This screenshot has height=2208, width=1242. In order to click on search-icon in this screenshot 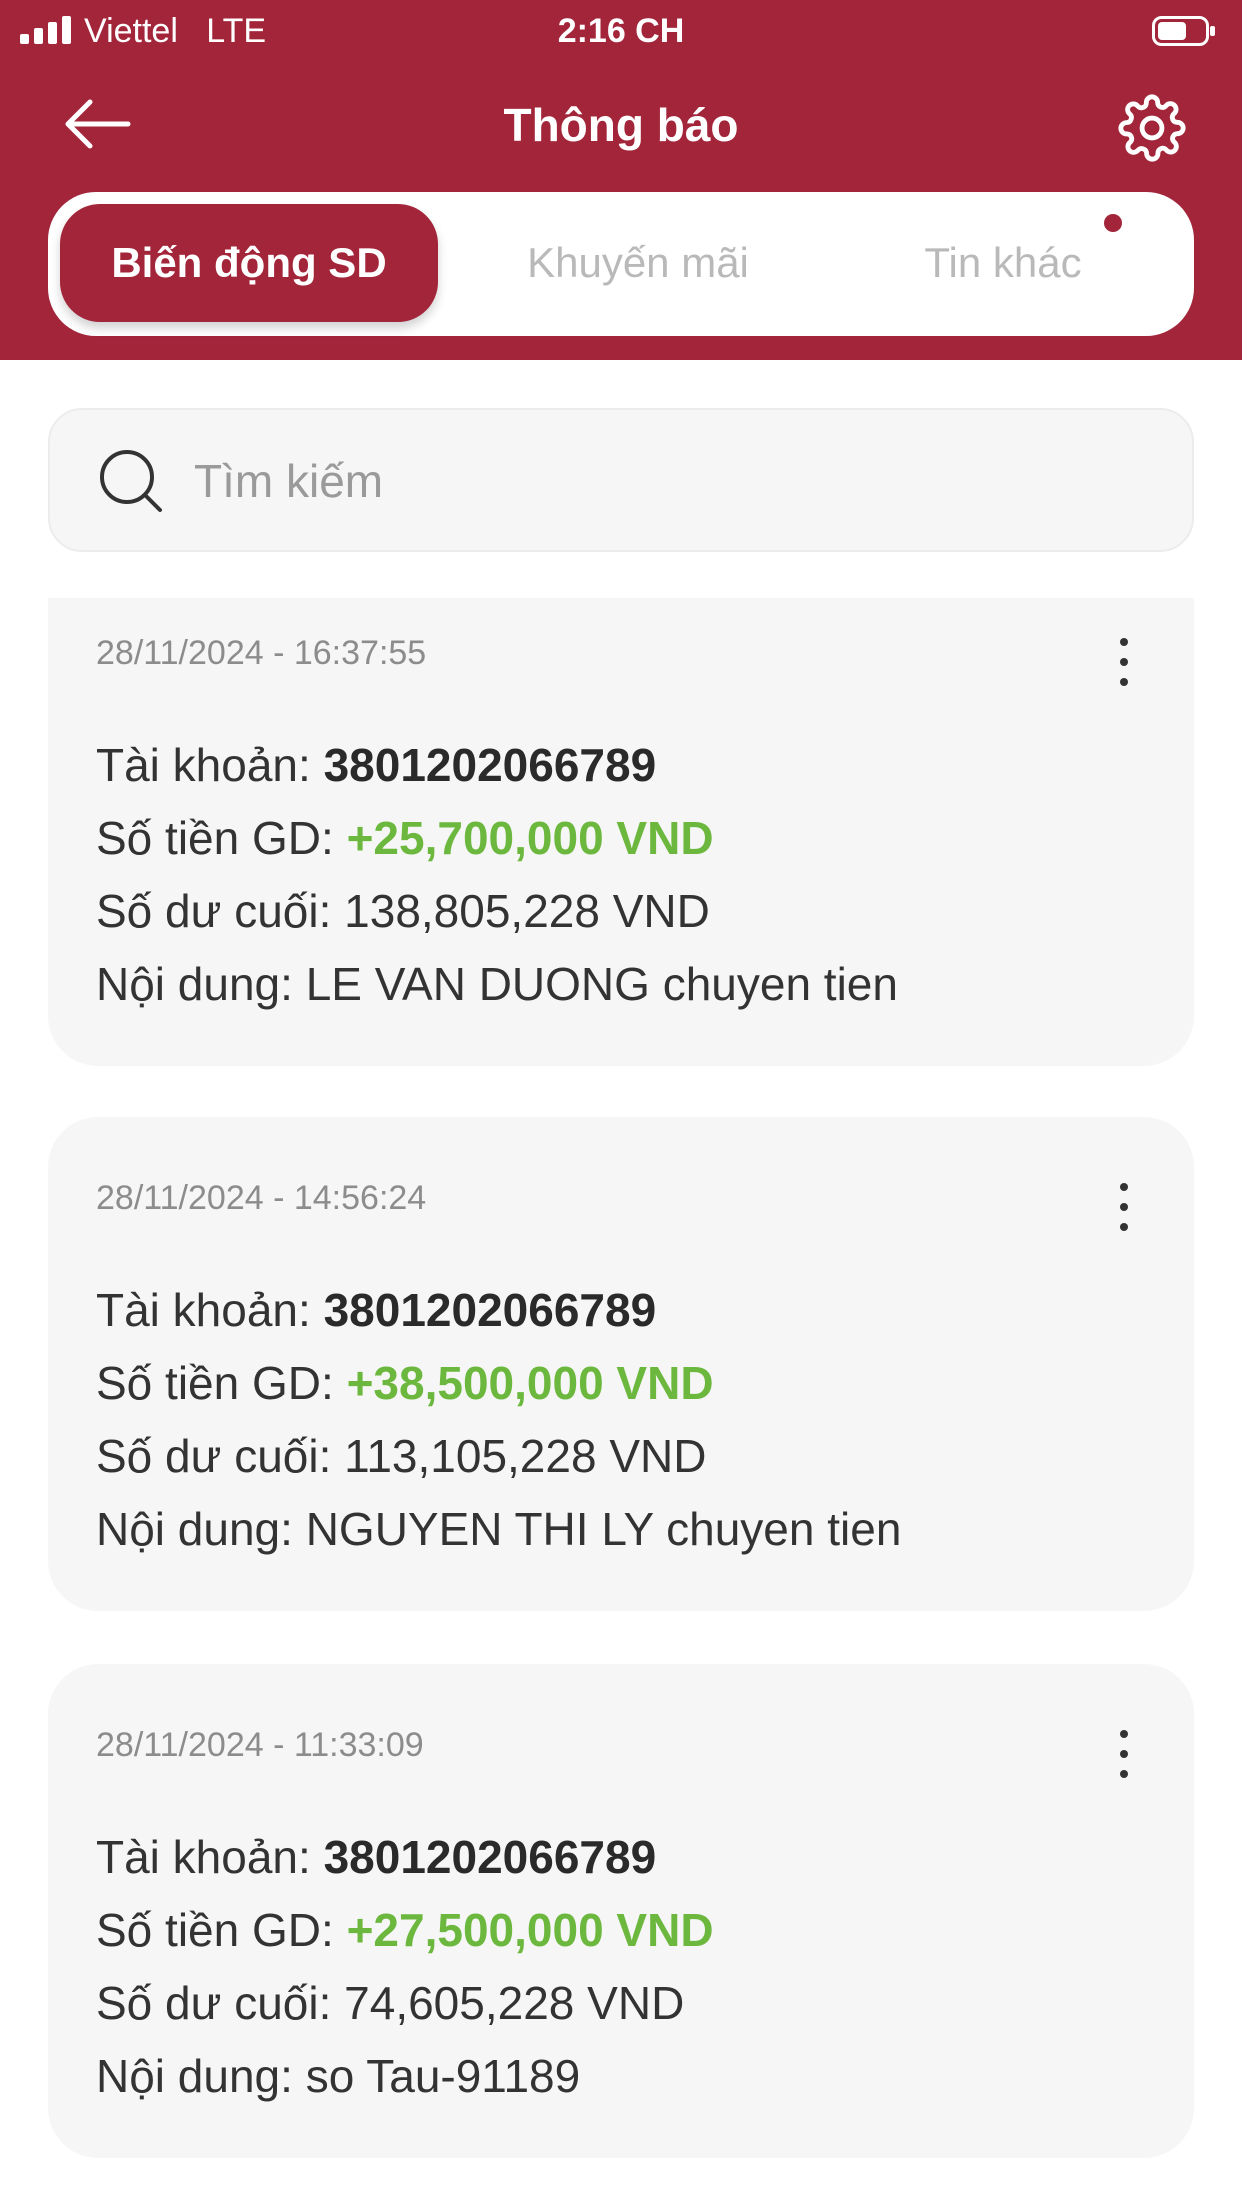, I will do `click(131, 481)`.